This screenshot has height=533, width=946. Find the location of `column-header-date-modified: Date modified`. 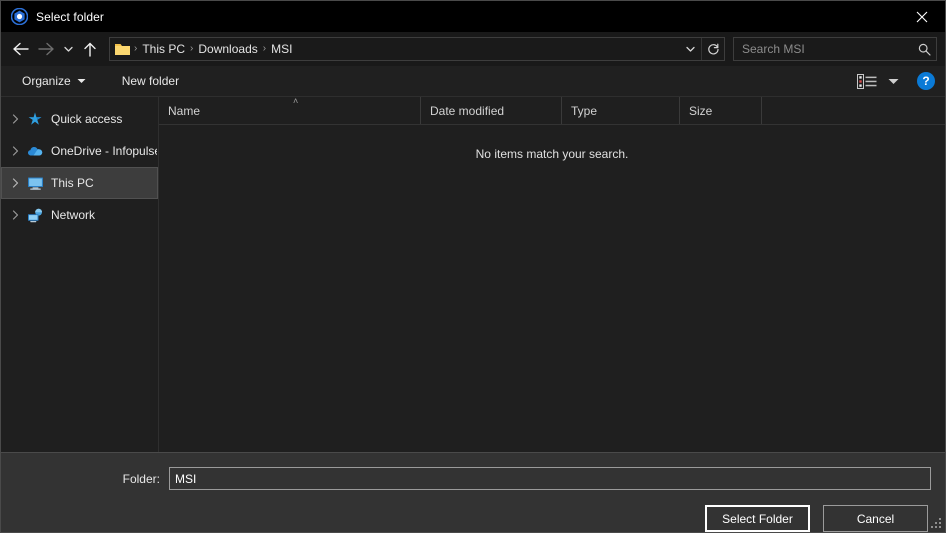

column-header-date-modified: Date modified is located at coordinates (491, 110).